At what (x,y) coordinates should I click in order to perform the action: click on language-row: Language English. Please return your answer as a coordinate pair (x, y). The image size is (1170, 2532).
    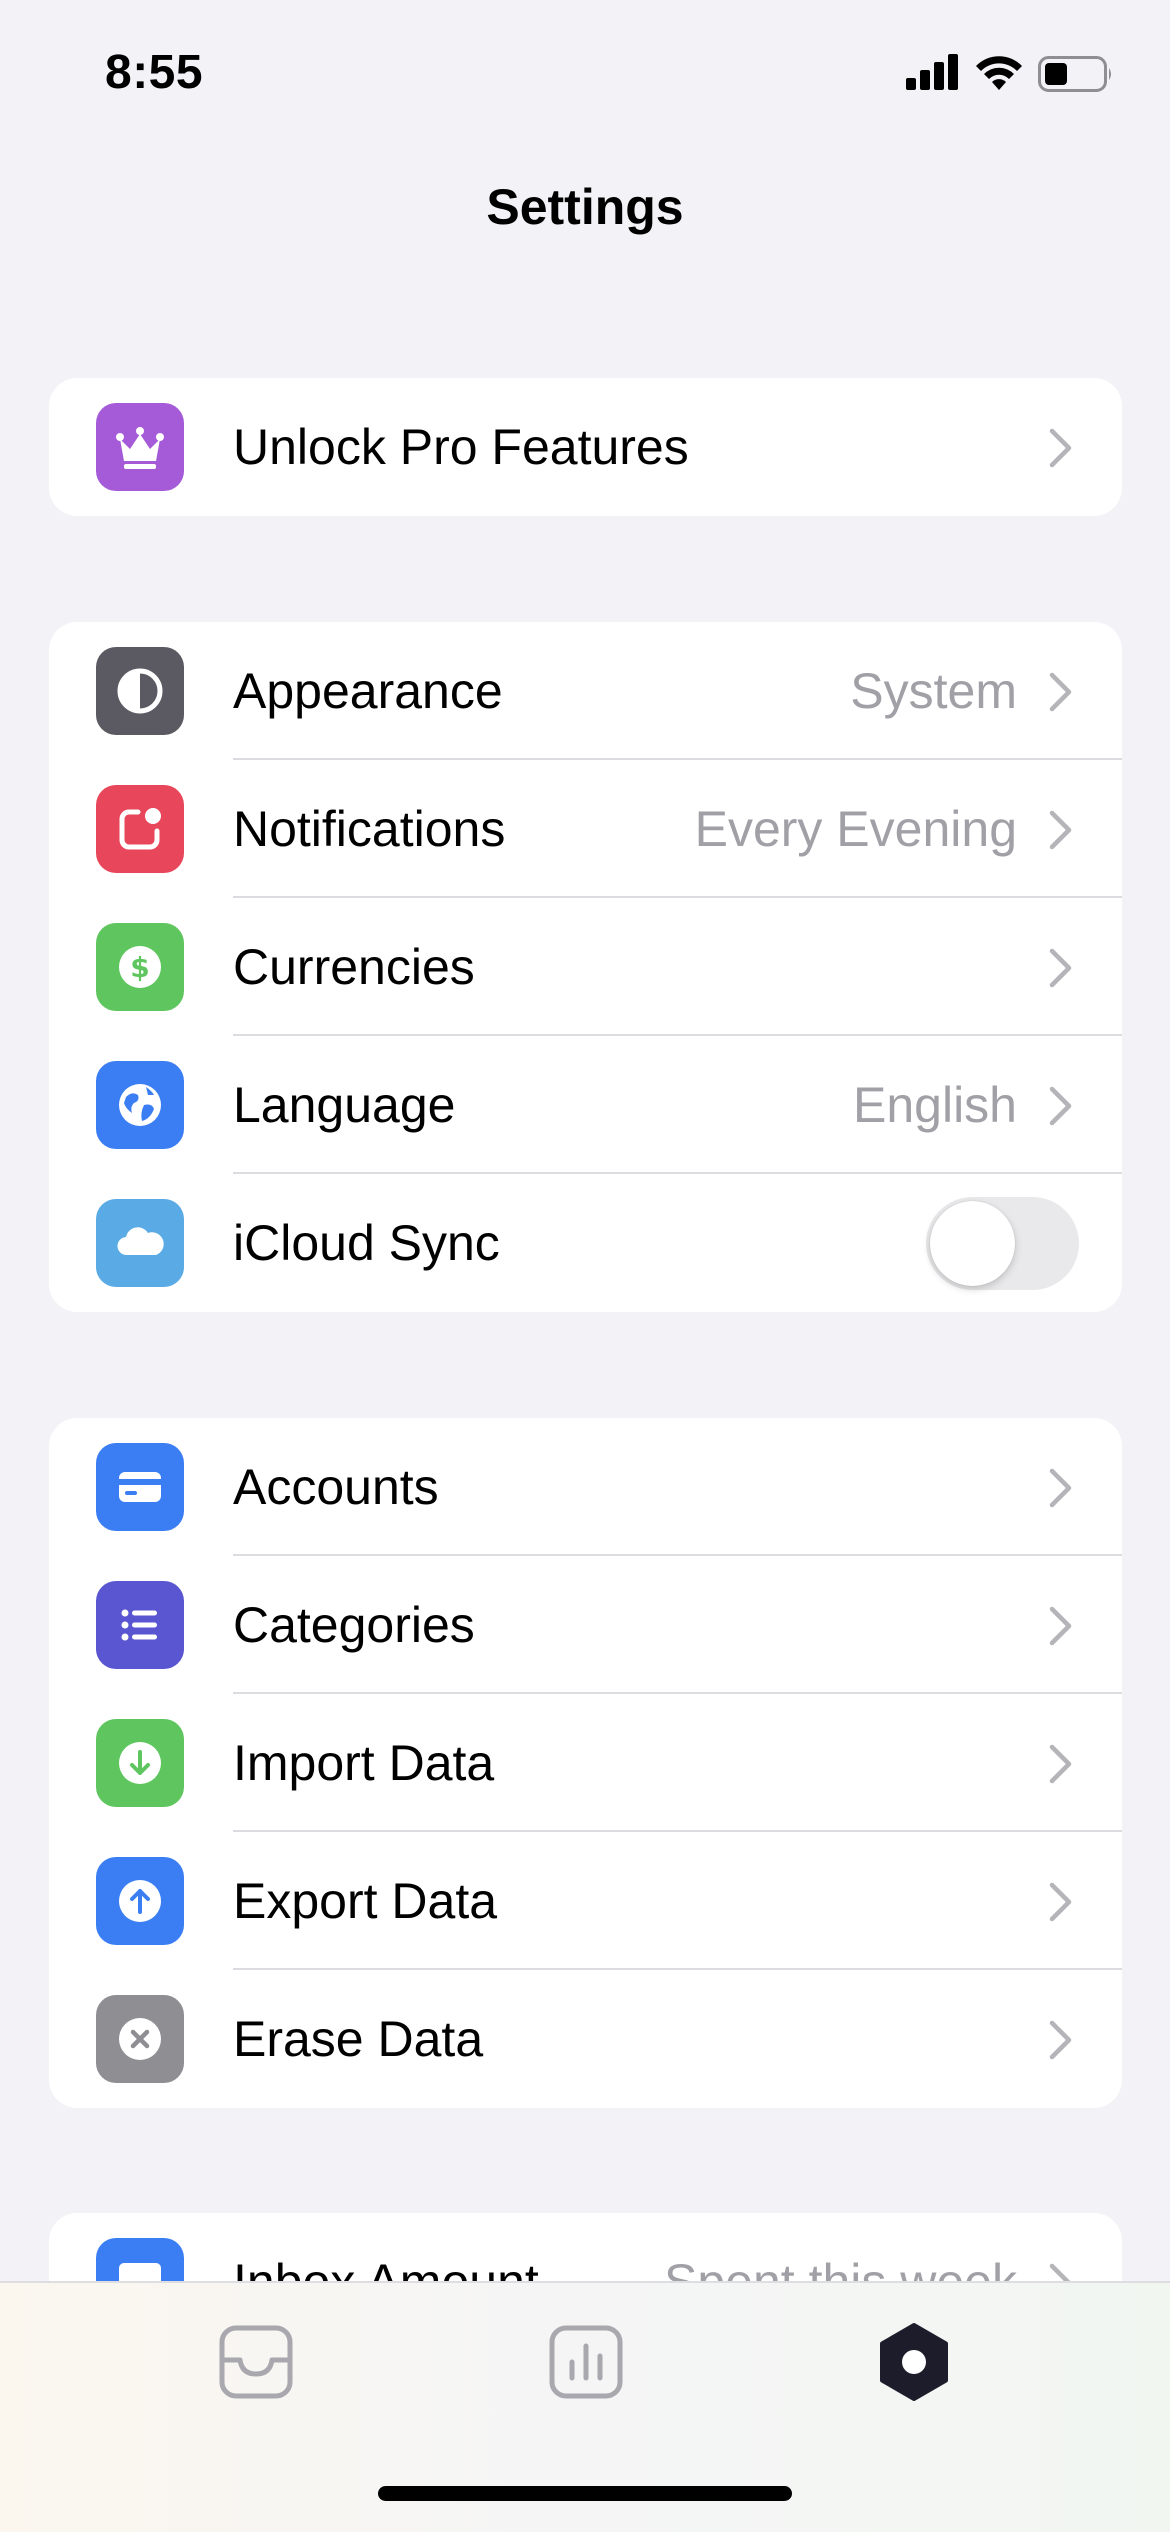
    Looking at the image, I should click on (585, 1105).